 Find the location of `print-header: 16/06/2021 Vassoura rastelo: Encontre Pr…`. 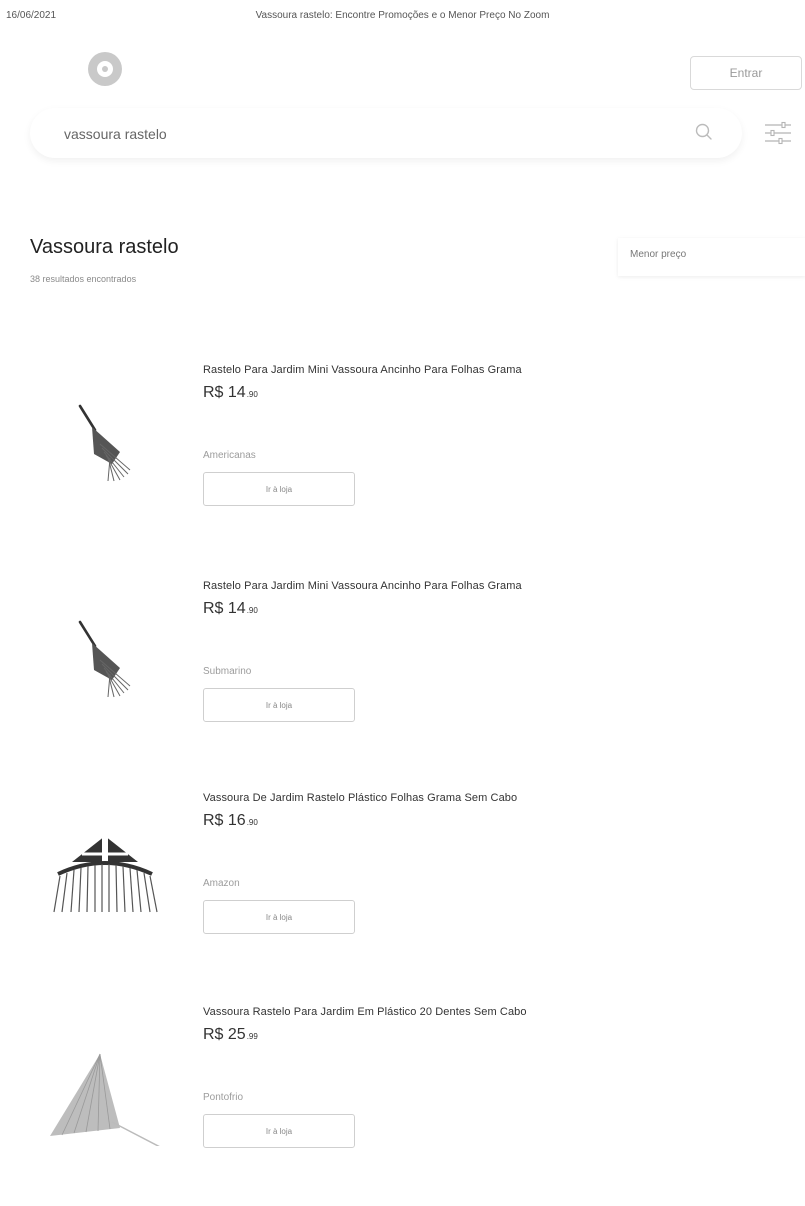

print-header: 16/06/2021 Vassoura rastelo: Encontre Pr… is located at coordinates (402, 16).